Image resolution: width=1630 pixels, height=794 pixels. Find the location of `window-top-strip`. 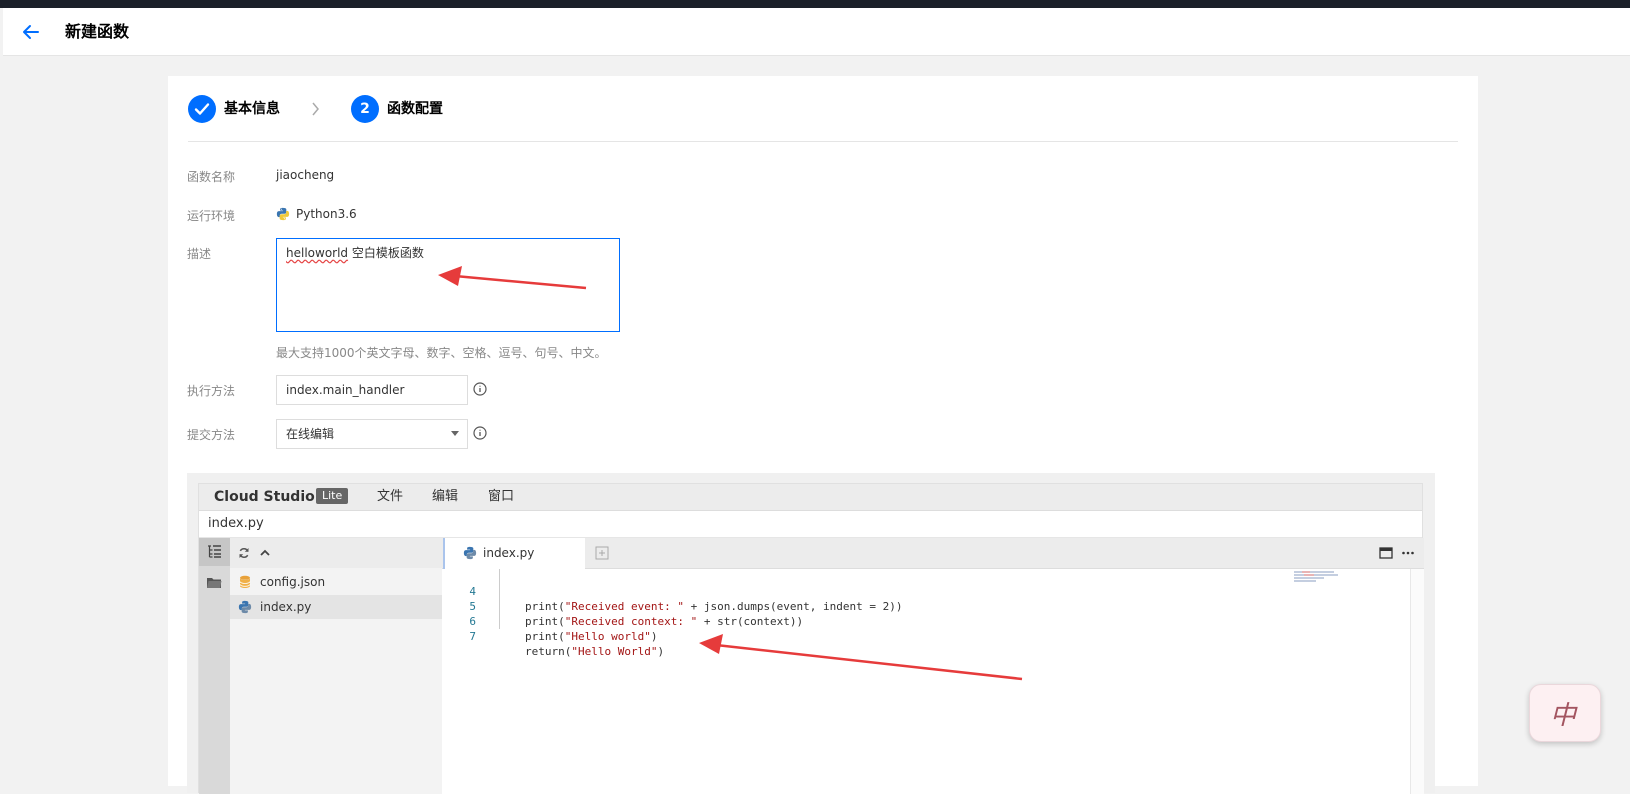

window-top-strip is located at coordinates (815, 4).